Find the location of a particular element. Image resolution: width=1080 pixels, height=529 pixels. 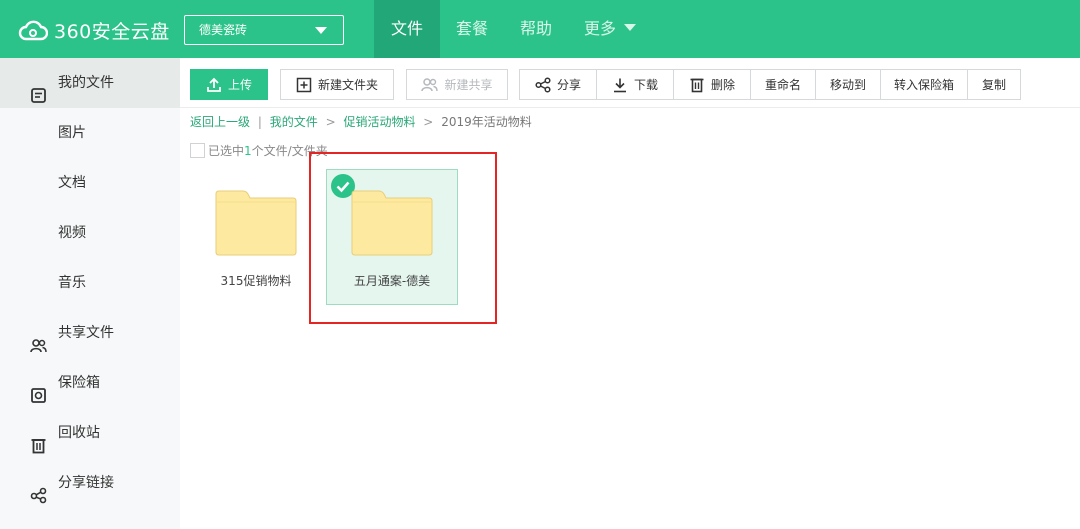

selection-status: 已选中 1 个文件/文件夹 is located at coordinates (259, 150).